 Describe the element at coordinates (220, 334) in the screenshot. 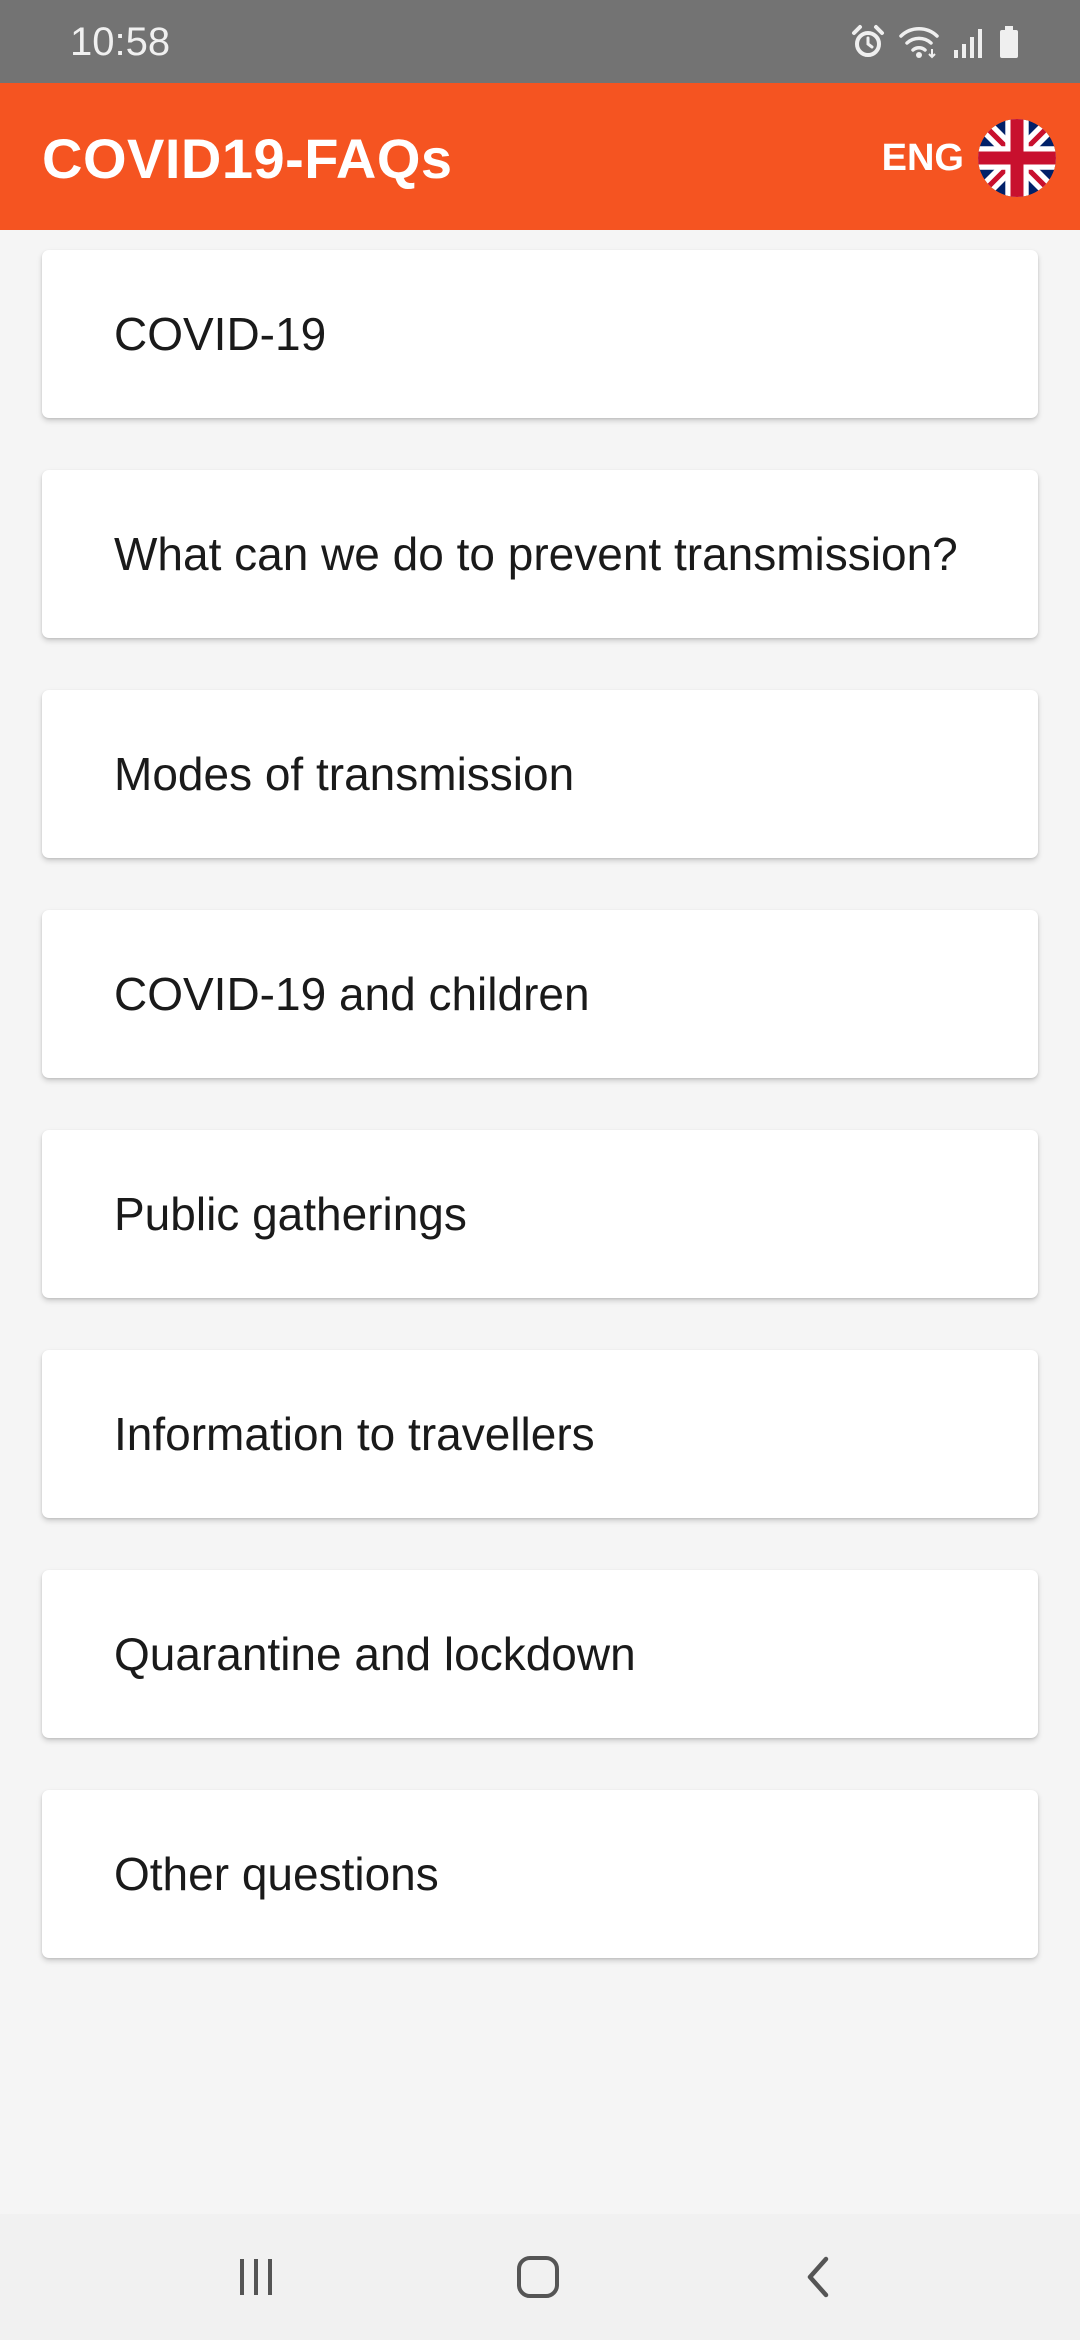

I see `faq-category-label: COVID-19` at that location.